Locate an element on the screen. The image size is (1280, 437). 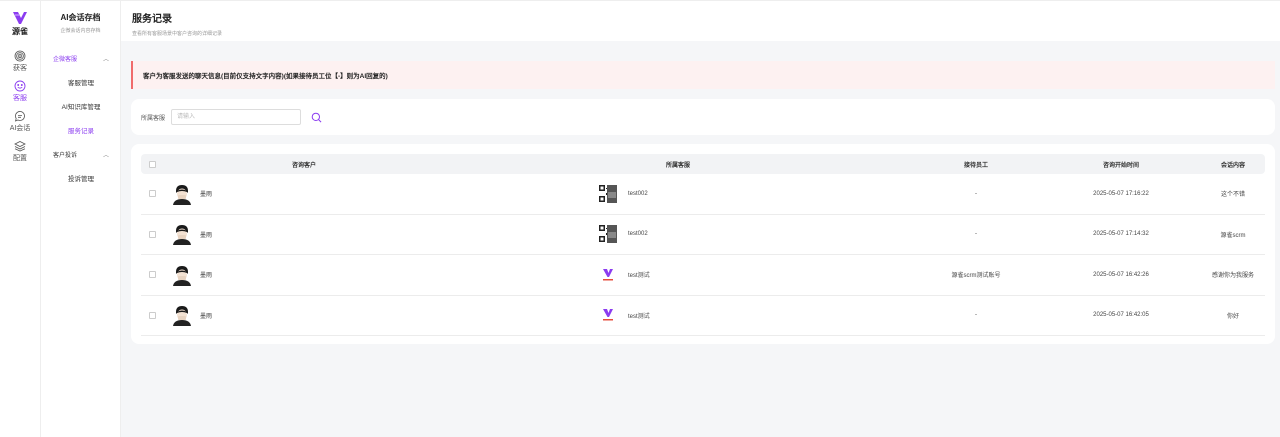
select-all-cell is located at coordinates (152, 164).